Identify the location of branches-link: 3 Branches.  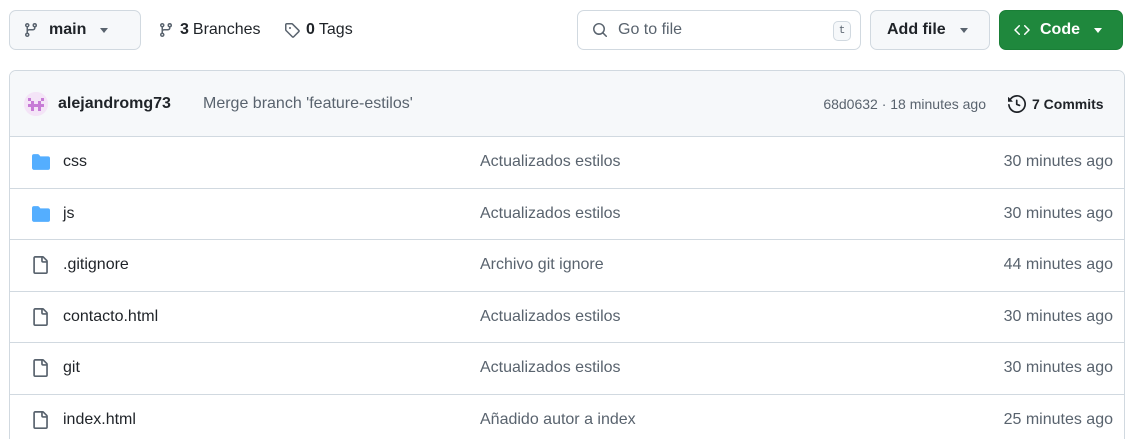
(209, 30).